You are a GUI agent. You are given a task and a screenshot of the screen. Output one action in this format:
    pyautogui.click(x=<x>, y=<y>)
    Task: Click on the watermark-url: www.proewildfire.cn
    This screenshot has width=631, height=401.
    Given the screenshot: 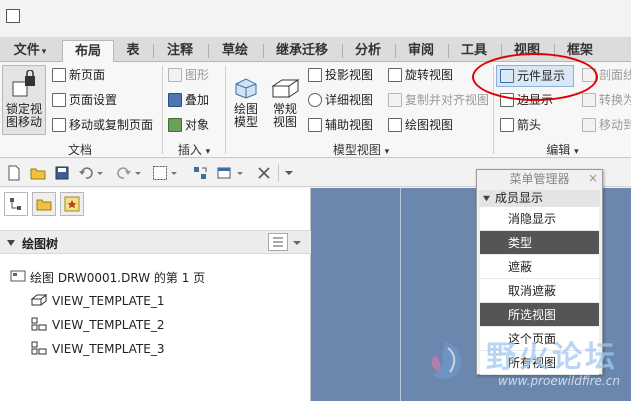 What is the action you would take?
    pyautogui.click(x=559, y=381)
    